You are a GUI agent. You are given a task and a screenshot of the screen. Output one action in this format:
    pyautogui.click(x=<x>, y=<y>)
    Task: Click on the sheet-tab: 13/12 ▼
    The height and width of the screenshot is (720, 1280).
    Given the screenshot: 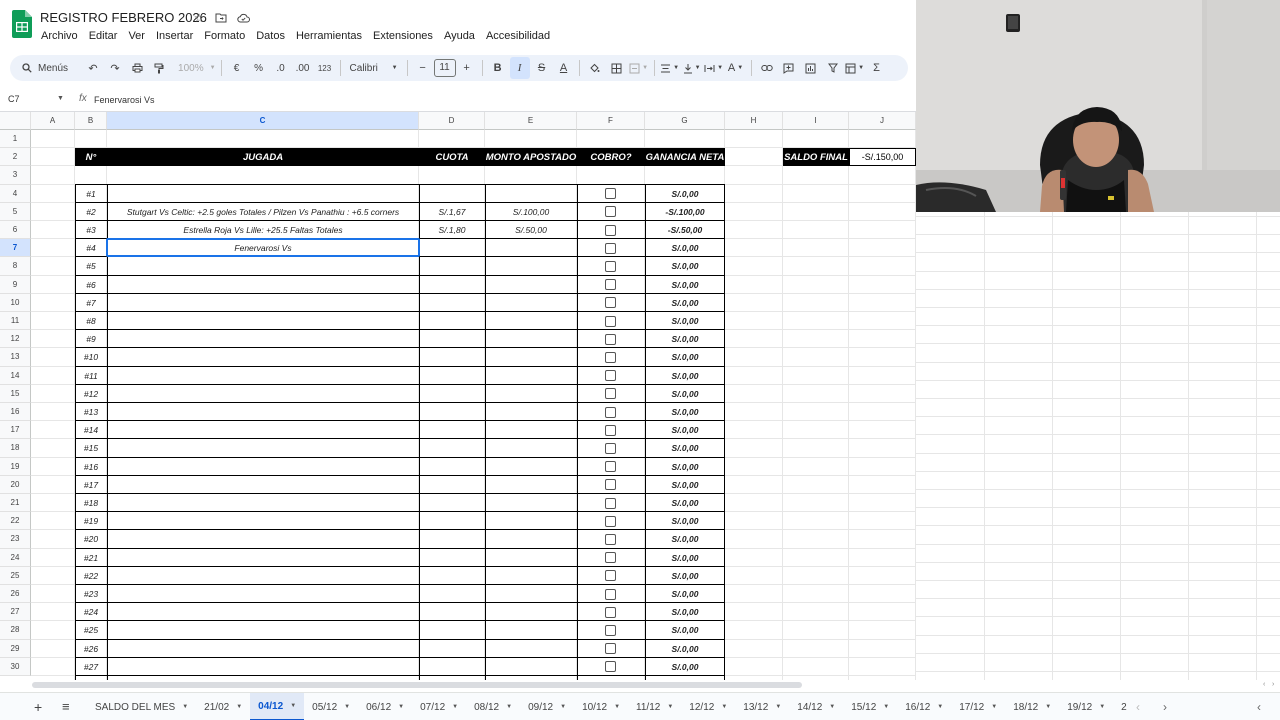 What is the action you would take?
    pyautogui.click(x=762, y=706)
    